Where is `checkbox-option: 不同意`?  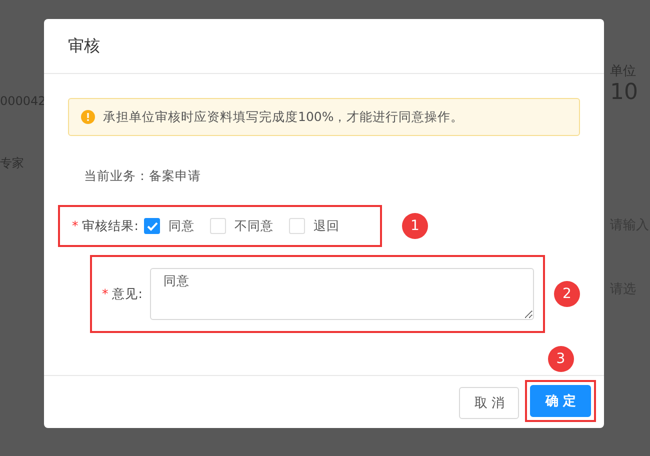
checkbox-option: 不同意 is located at coordinates (242, 226).